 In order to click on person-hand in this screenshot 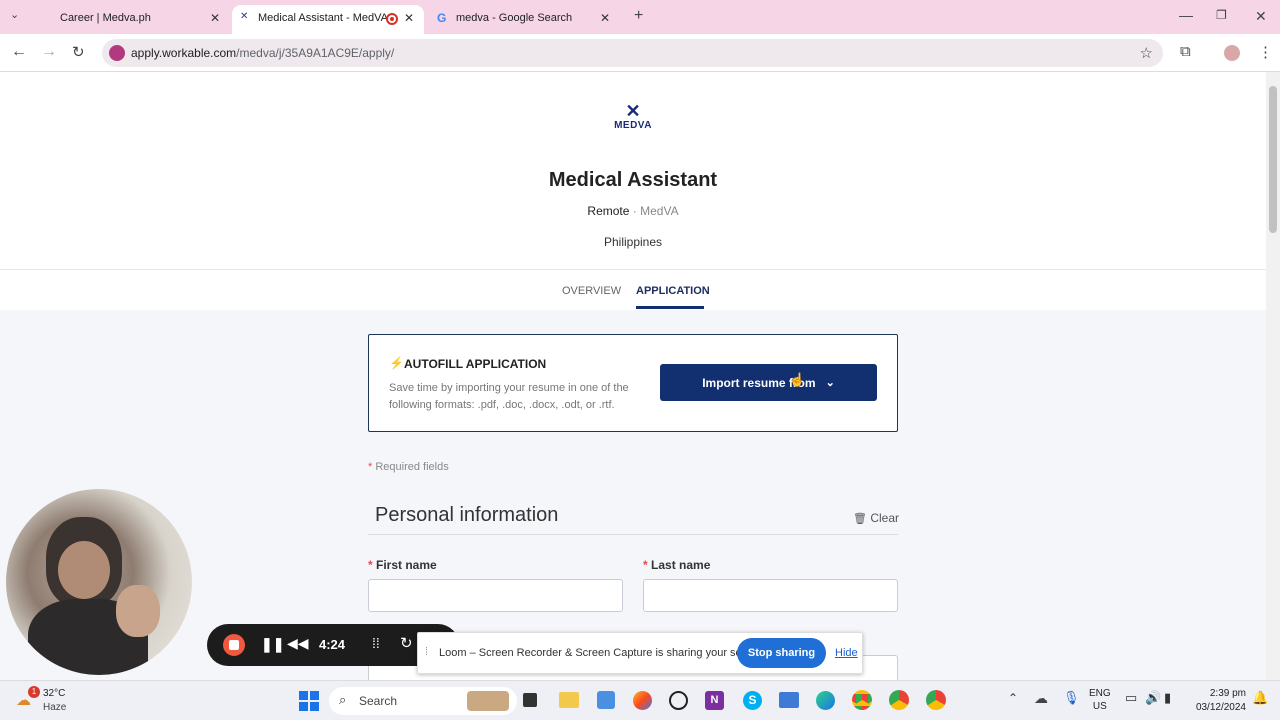, I will do `click(138, 611)`.